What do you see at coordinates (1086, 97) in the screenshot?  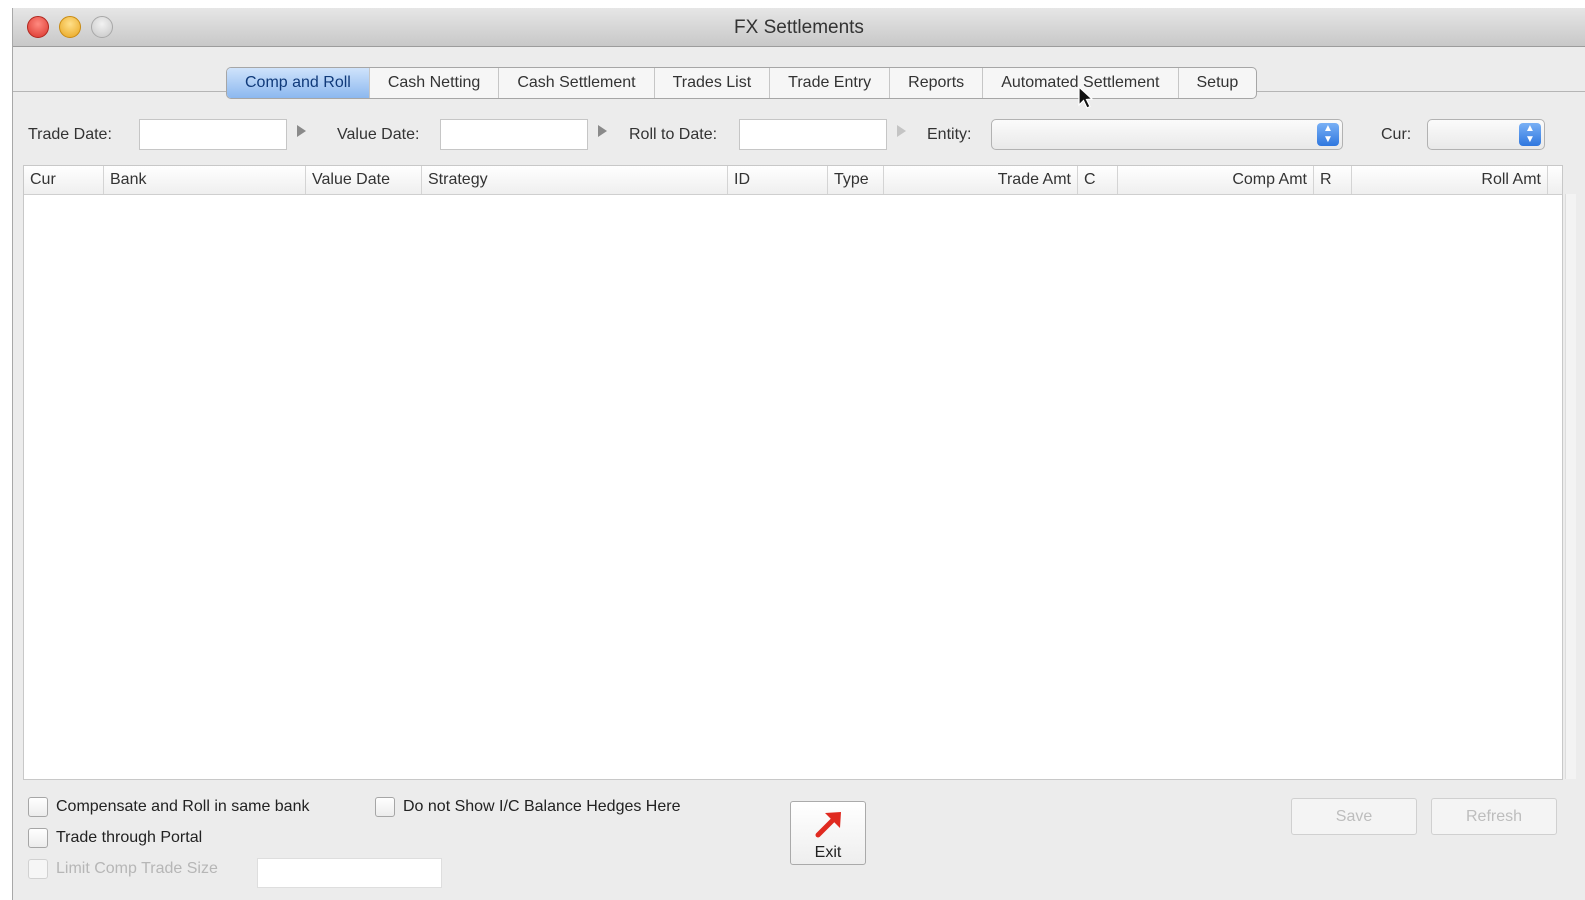 I see `mouse-cursor-icon` at bounding box center [1086, 97].